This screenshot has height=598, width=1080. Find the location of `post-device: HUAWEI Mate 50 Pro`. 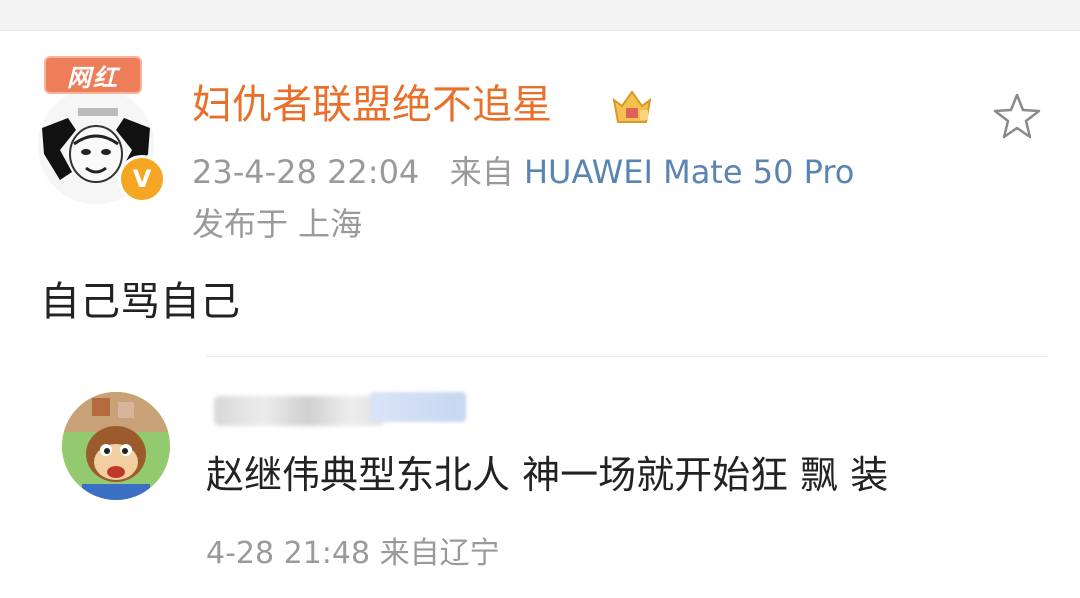

post-device: HUAWEI Mate 50 Pro is located at coordinates (689, 172).